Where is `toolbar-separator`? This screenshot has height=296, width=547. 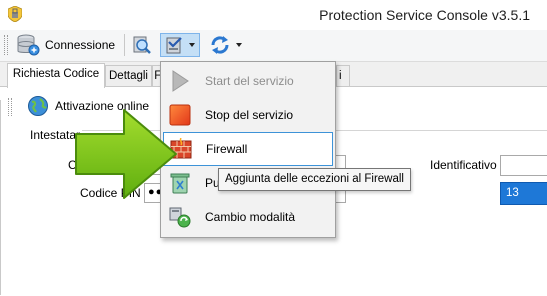
toolbar-separator is located at coordinates (124, 45).